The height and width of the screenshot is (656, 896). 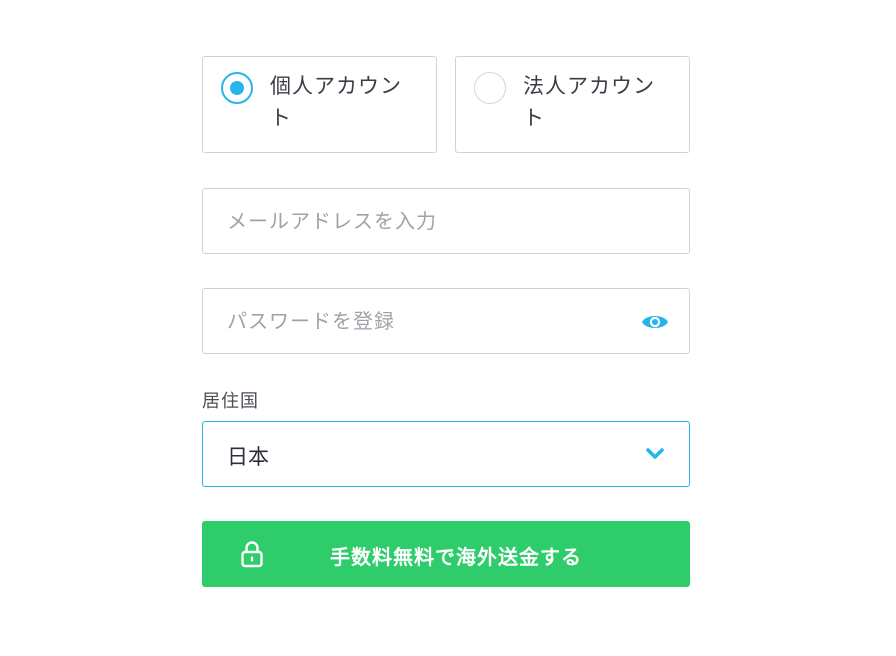 I want to click on radio-personal-checked, so click(x=237, y=88).